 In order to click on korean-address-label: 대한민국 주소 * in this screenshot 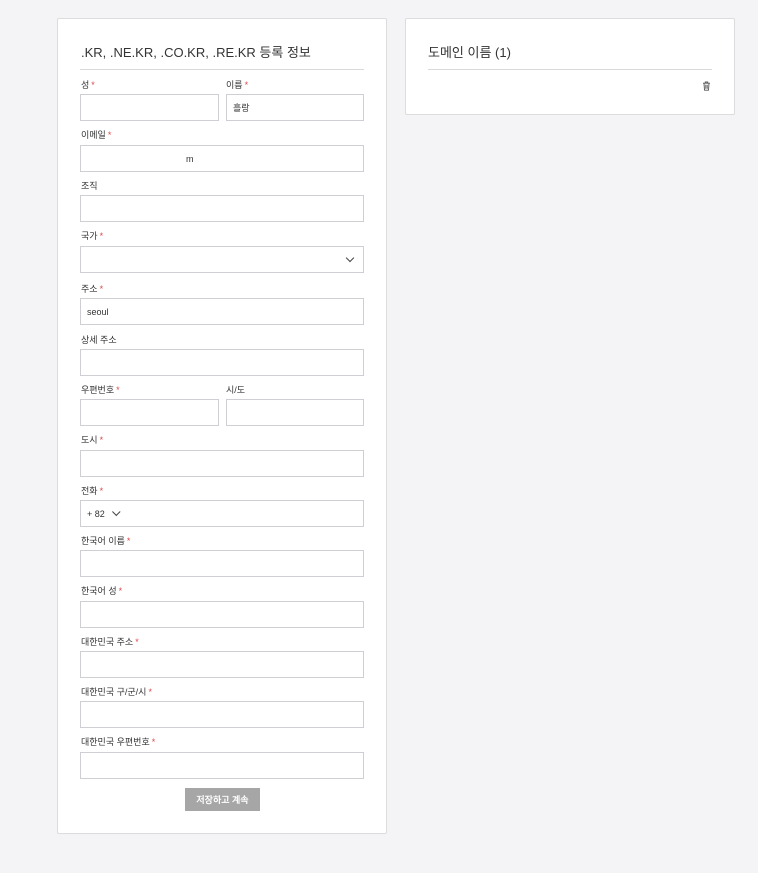, I will do `click(110, 642)`.